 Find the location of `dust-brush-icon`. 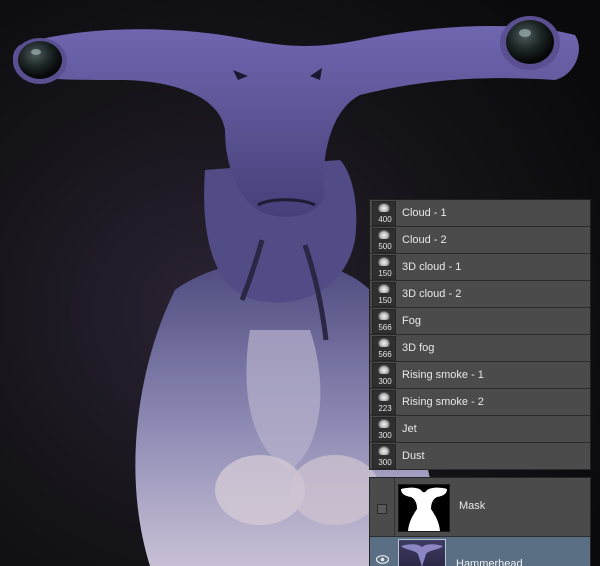

dust-brush-icon is located at coordinates (384, 450).